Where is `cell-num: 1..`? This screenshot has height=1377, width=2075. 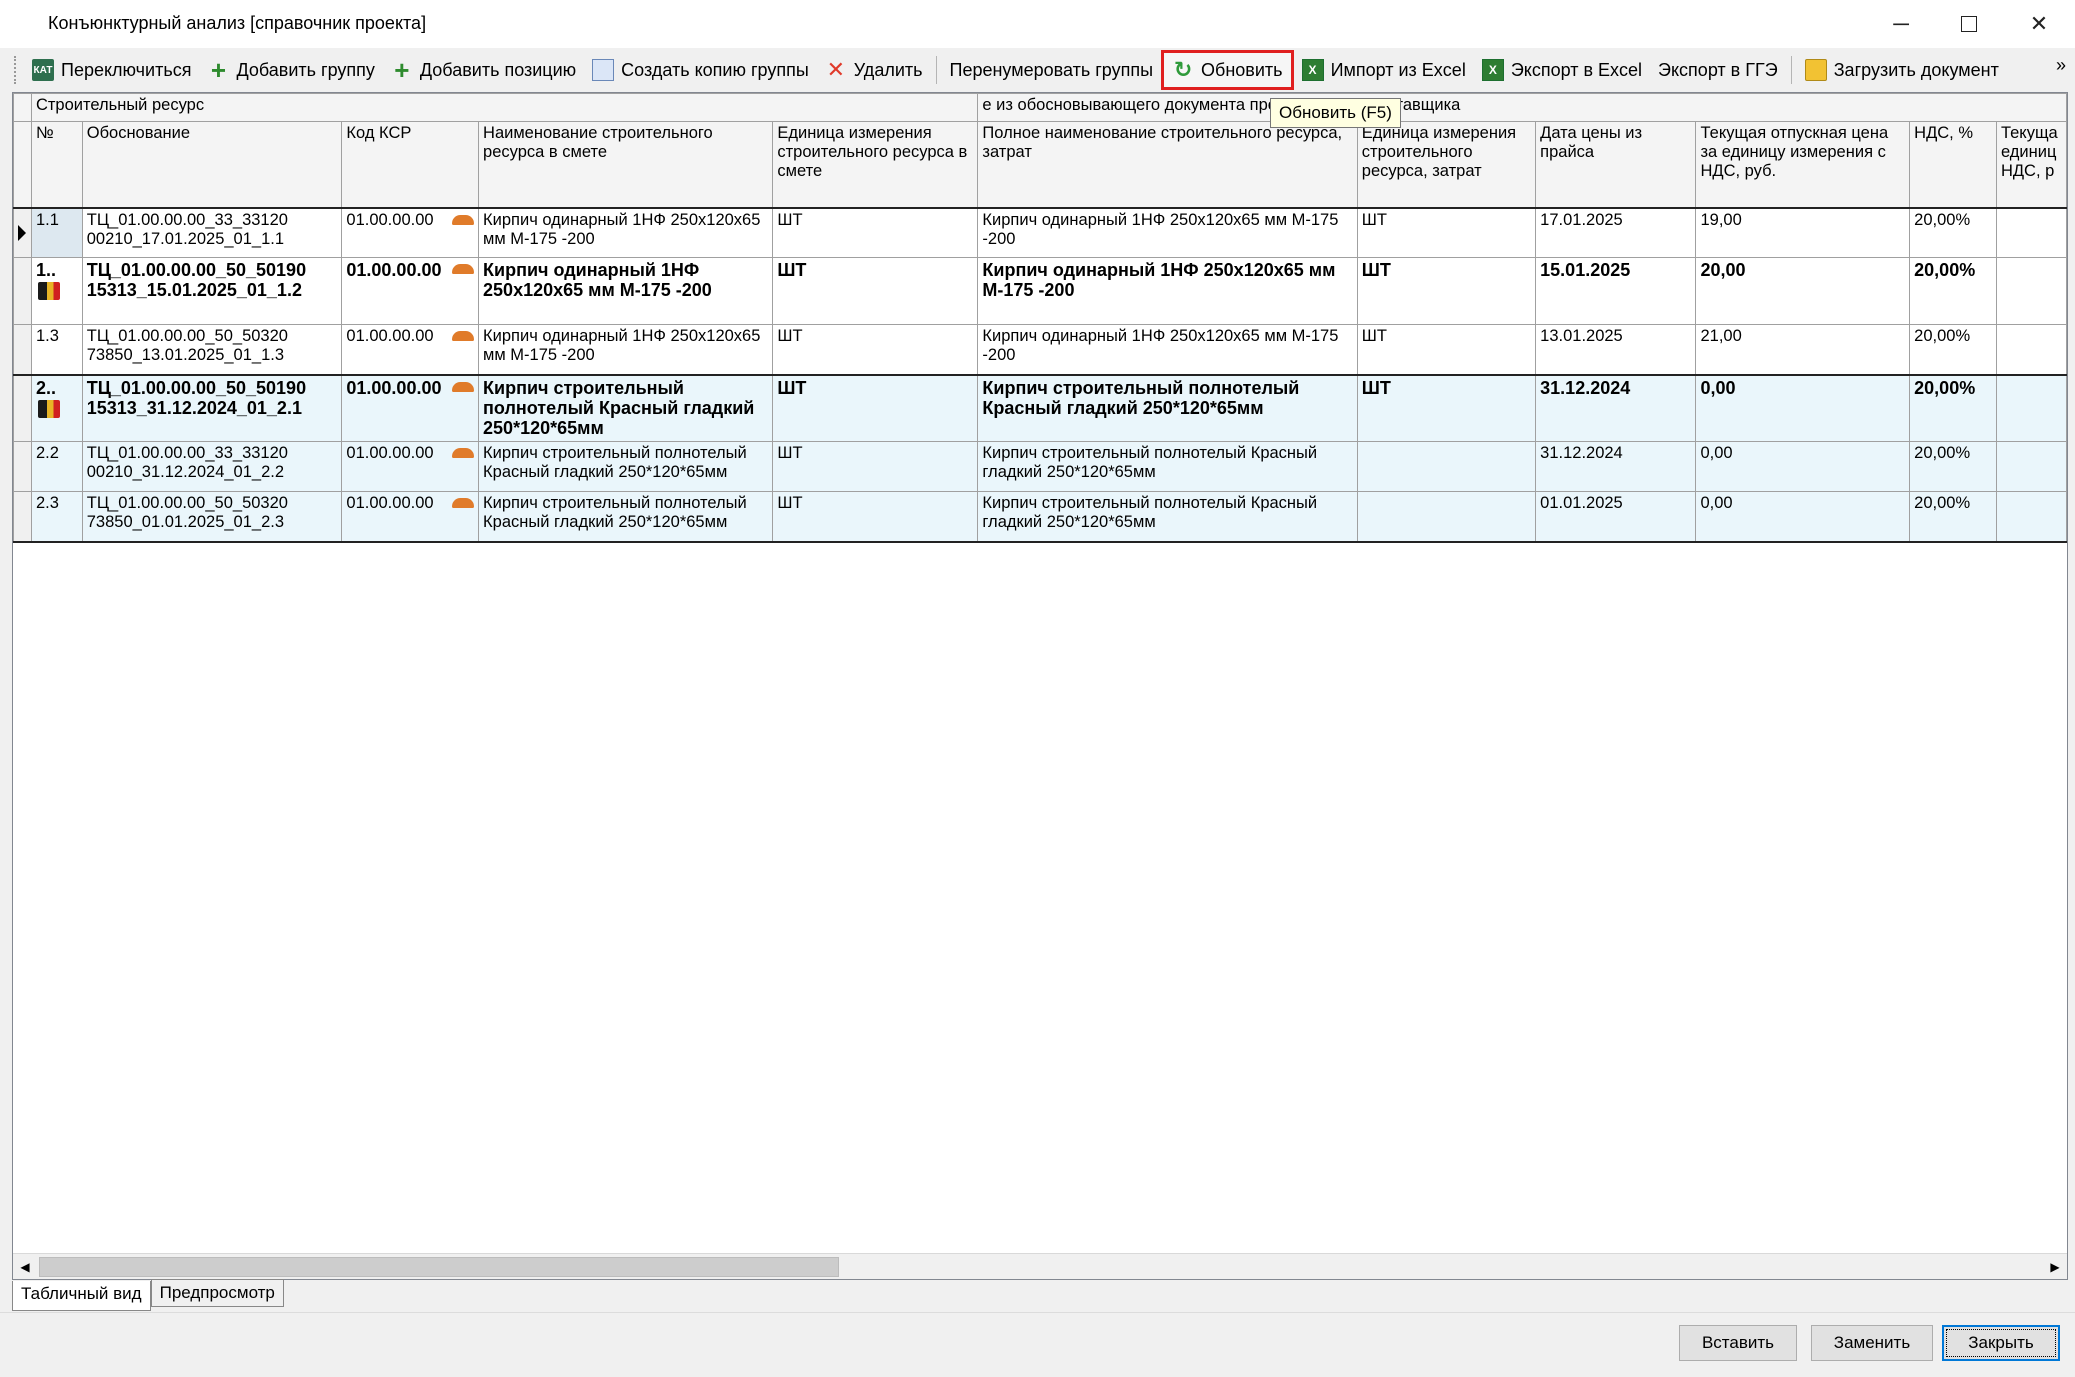 cell-num: 1.. is located at coordinates (56, 291).